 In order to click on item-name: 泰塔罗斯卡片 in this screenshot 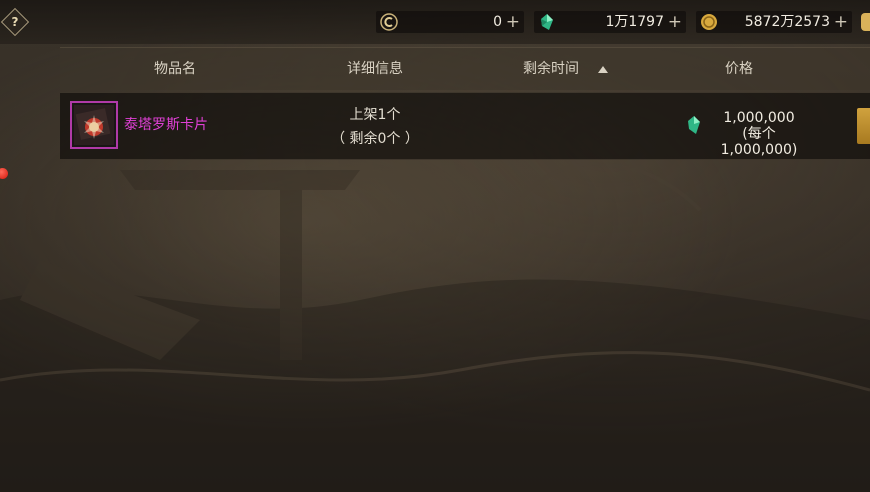, I will do `click(166, 125)`.